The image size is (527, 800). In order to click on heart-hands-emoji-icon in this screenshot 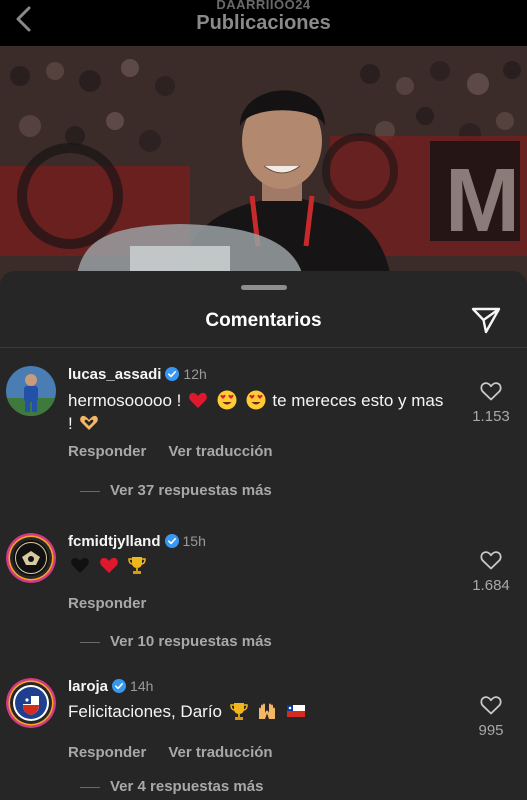, I will do `click(89, 422)`.